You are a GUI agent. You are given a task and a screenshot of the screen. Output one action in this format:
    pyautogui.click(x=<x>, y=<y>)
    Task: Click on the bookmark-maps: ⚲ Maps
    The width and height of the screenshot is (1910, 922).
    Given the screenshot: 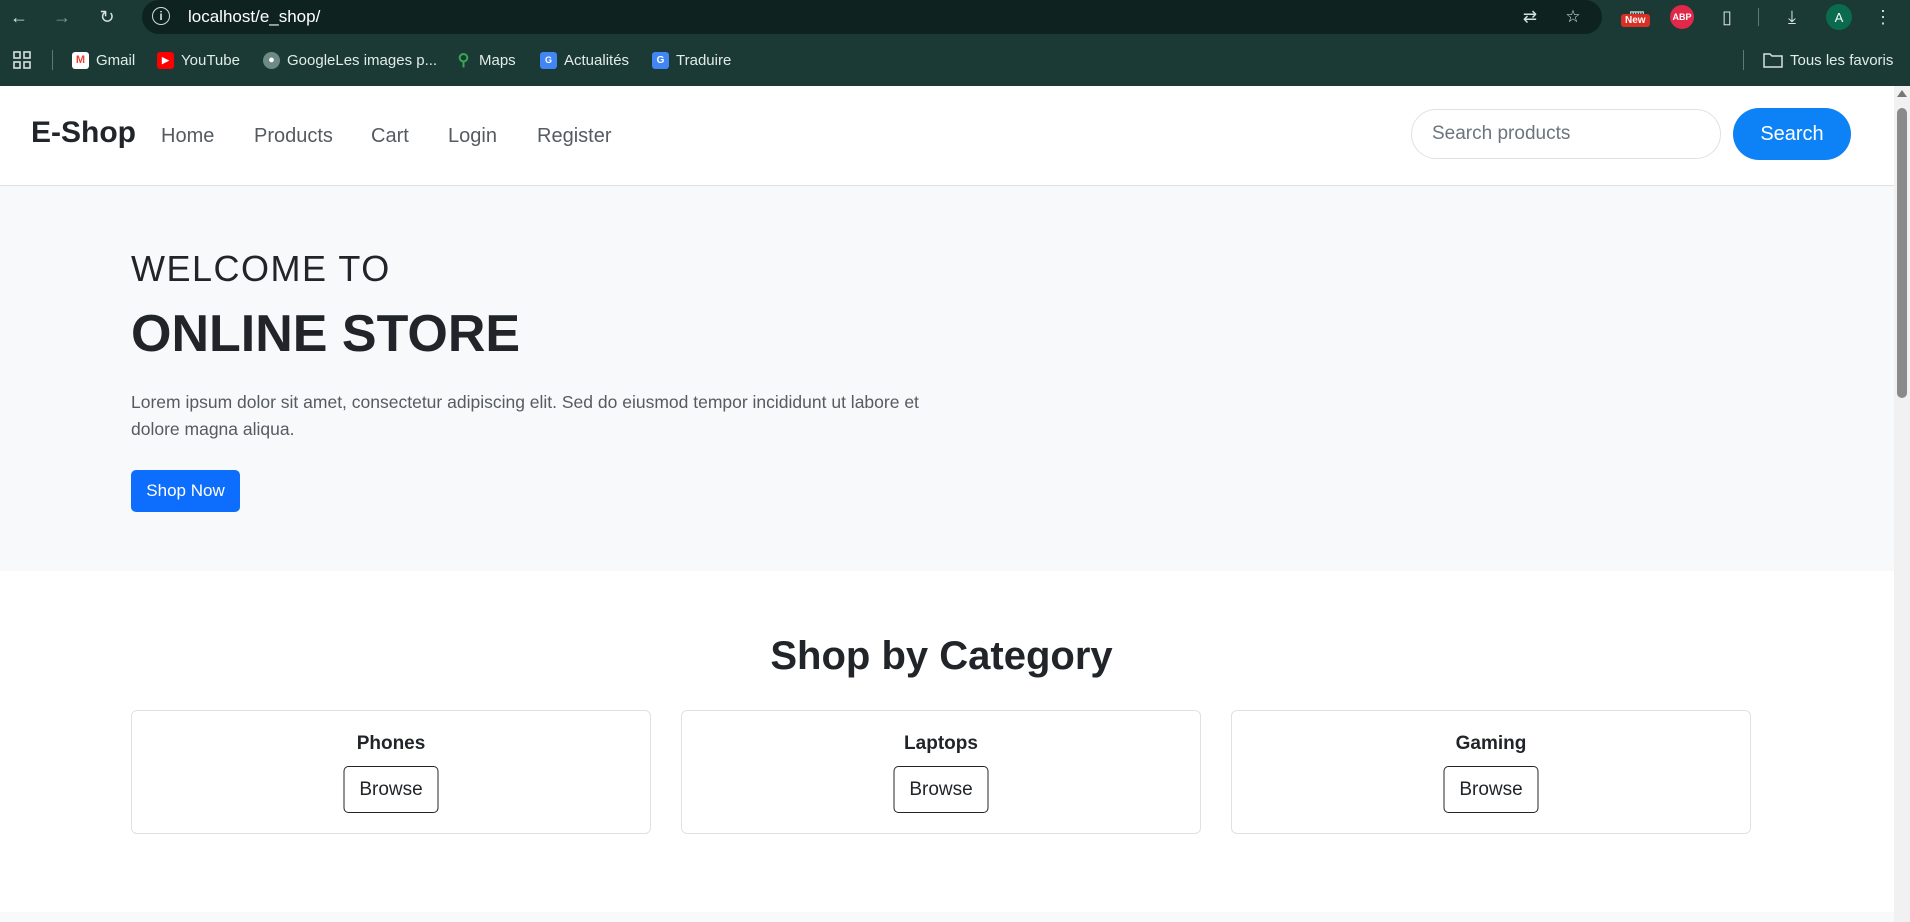 What is the action you would take?
    pyautogui.click(x=485, y=60)
    